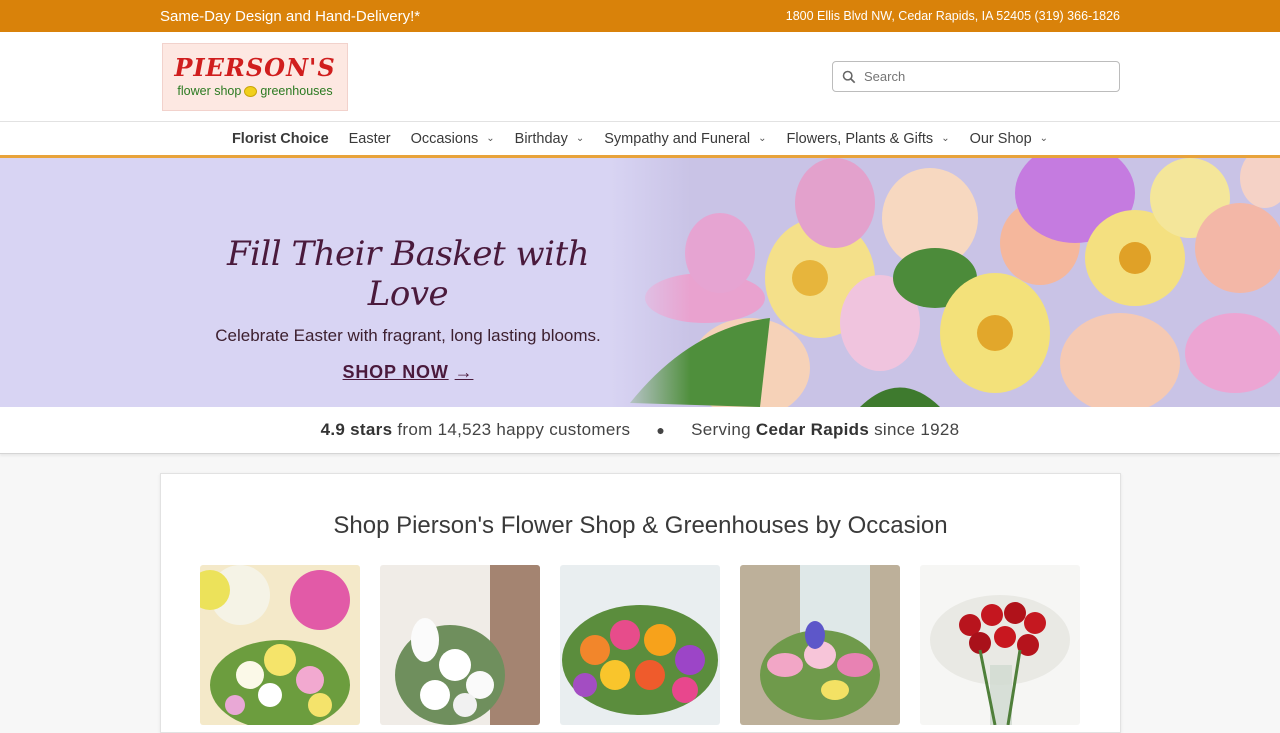  I want to click on site-header: PIERSON'S flower shop greenhouses, so click(640, 76).